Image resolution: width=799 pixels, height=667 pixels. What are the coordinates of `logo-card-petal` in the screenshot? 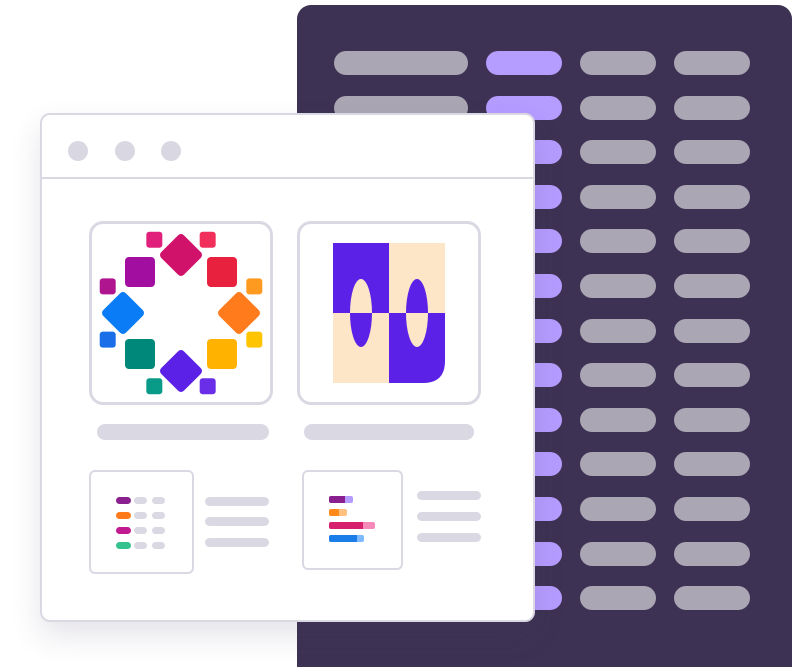 It's located at (389, 313).